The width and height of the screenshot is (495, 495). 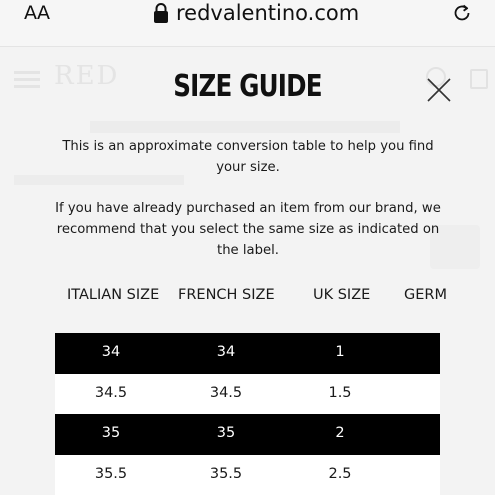 I want to click on text-size-button: AA, so click(x=37, y=13).